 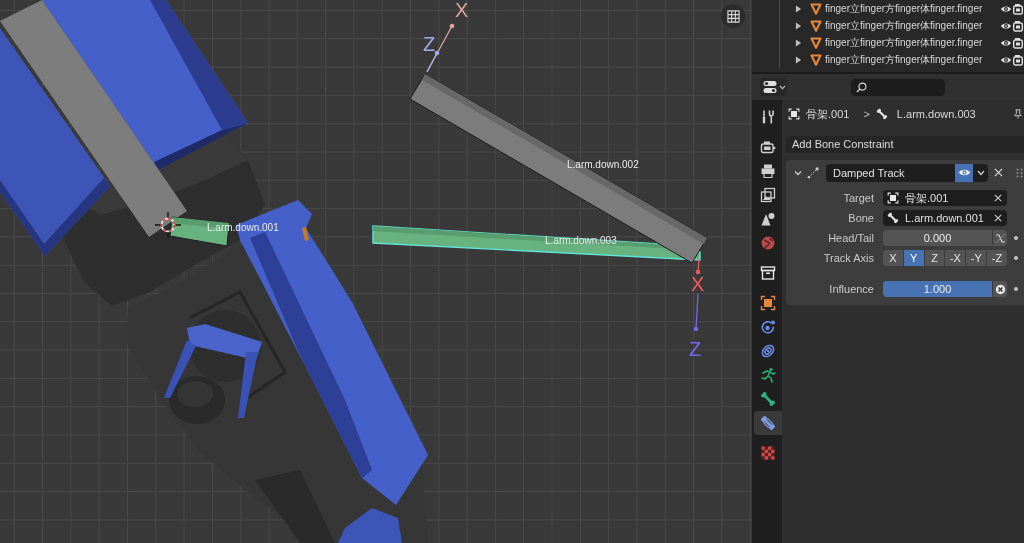 What do you see at coordinates (770, 87) in the screenshot?
I see `toggle-switches-icon` at bounding box center [770, 87].